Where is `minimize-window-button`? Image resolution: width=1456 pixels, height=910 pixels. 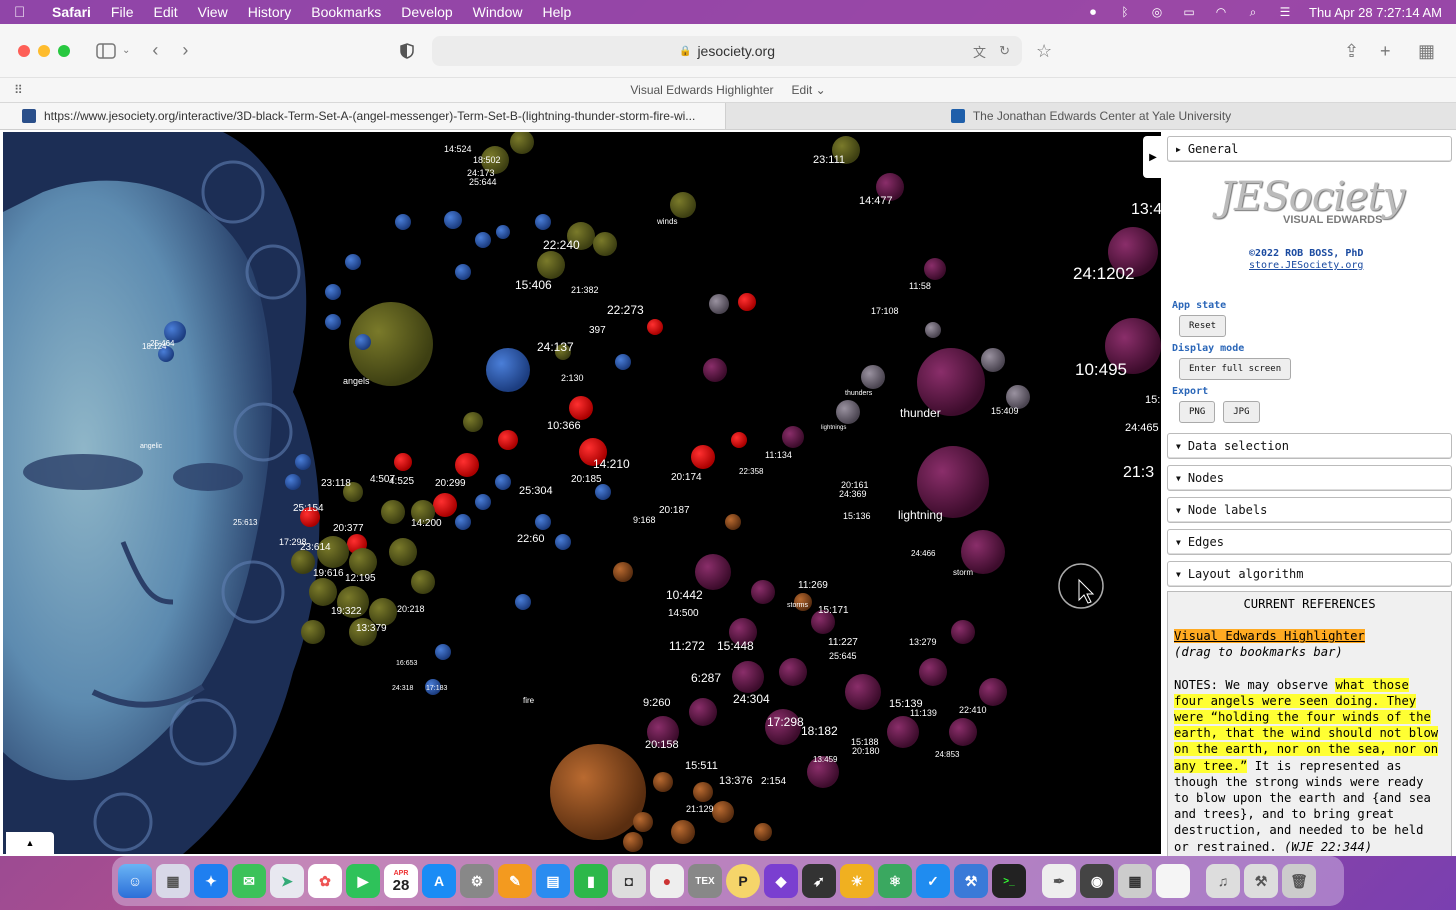
minimize-window-button is located at coordinates (44, 50).